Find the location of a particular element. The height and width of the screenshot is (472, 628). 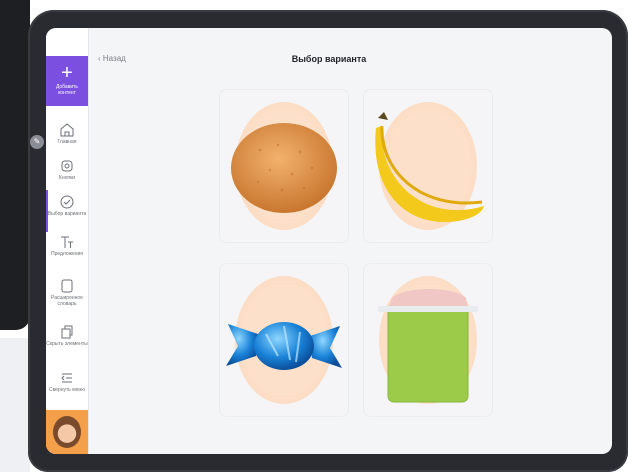

background-left-light is located at coordinates (15, 405).